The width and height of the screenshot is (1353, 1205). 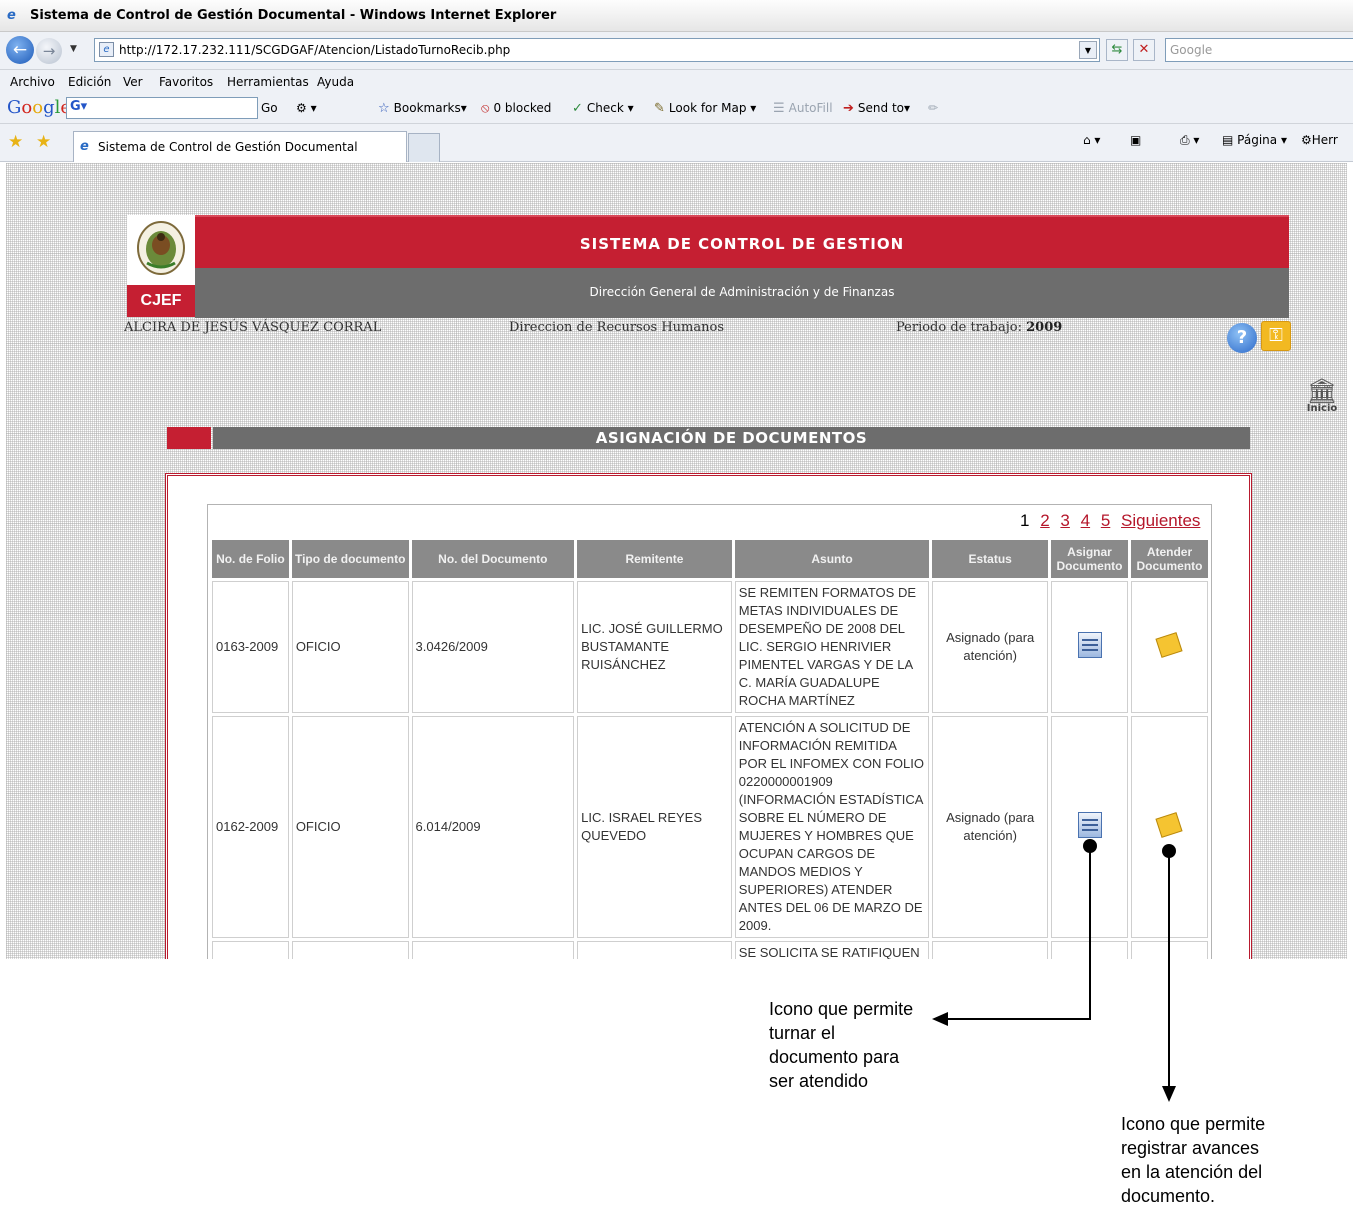 I want to click on col-header-numero: No. del Documento, so click(x=493, y=559).